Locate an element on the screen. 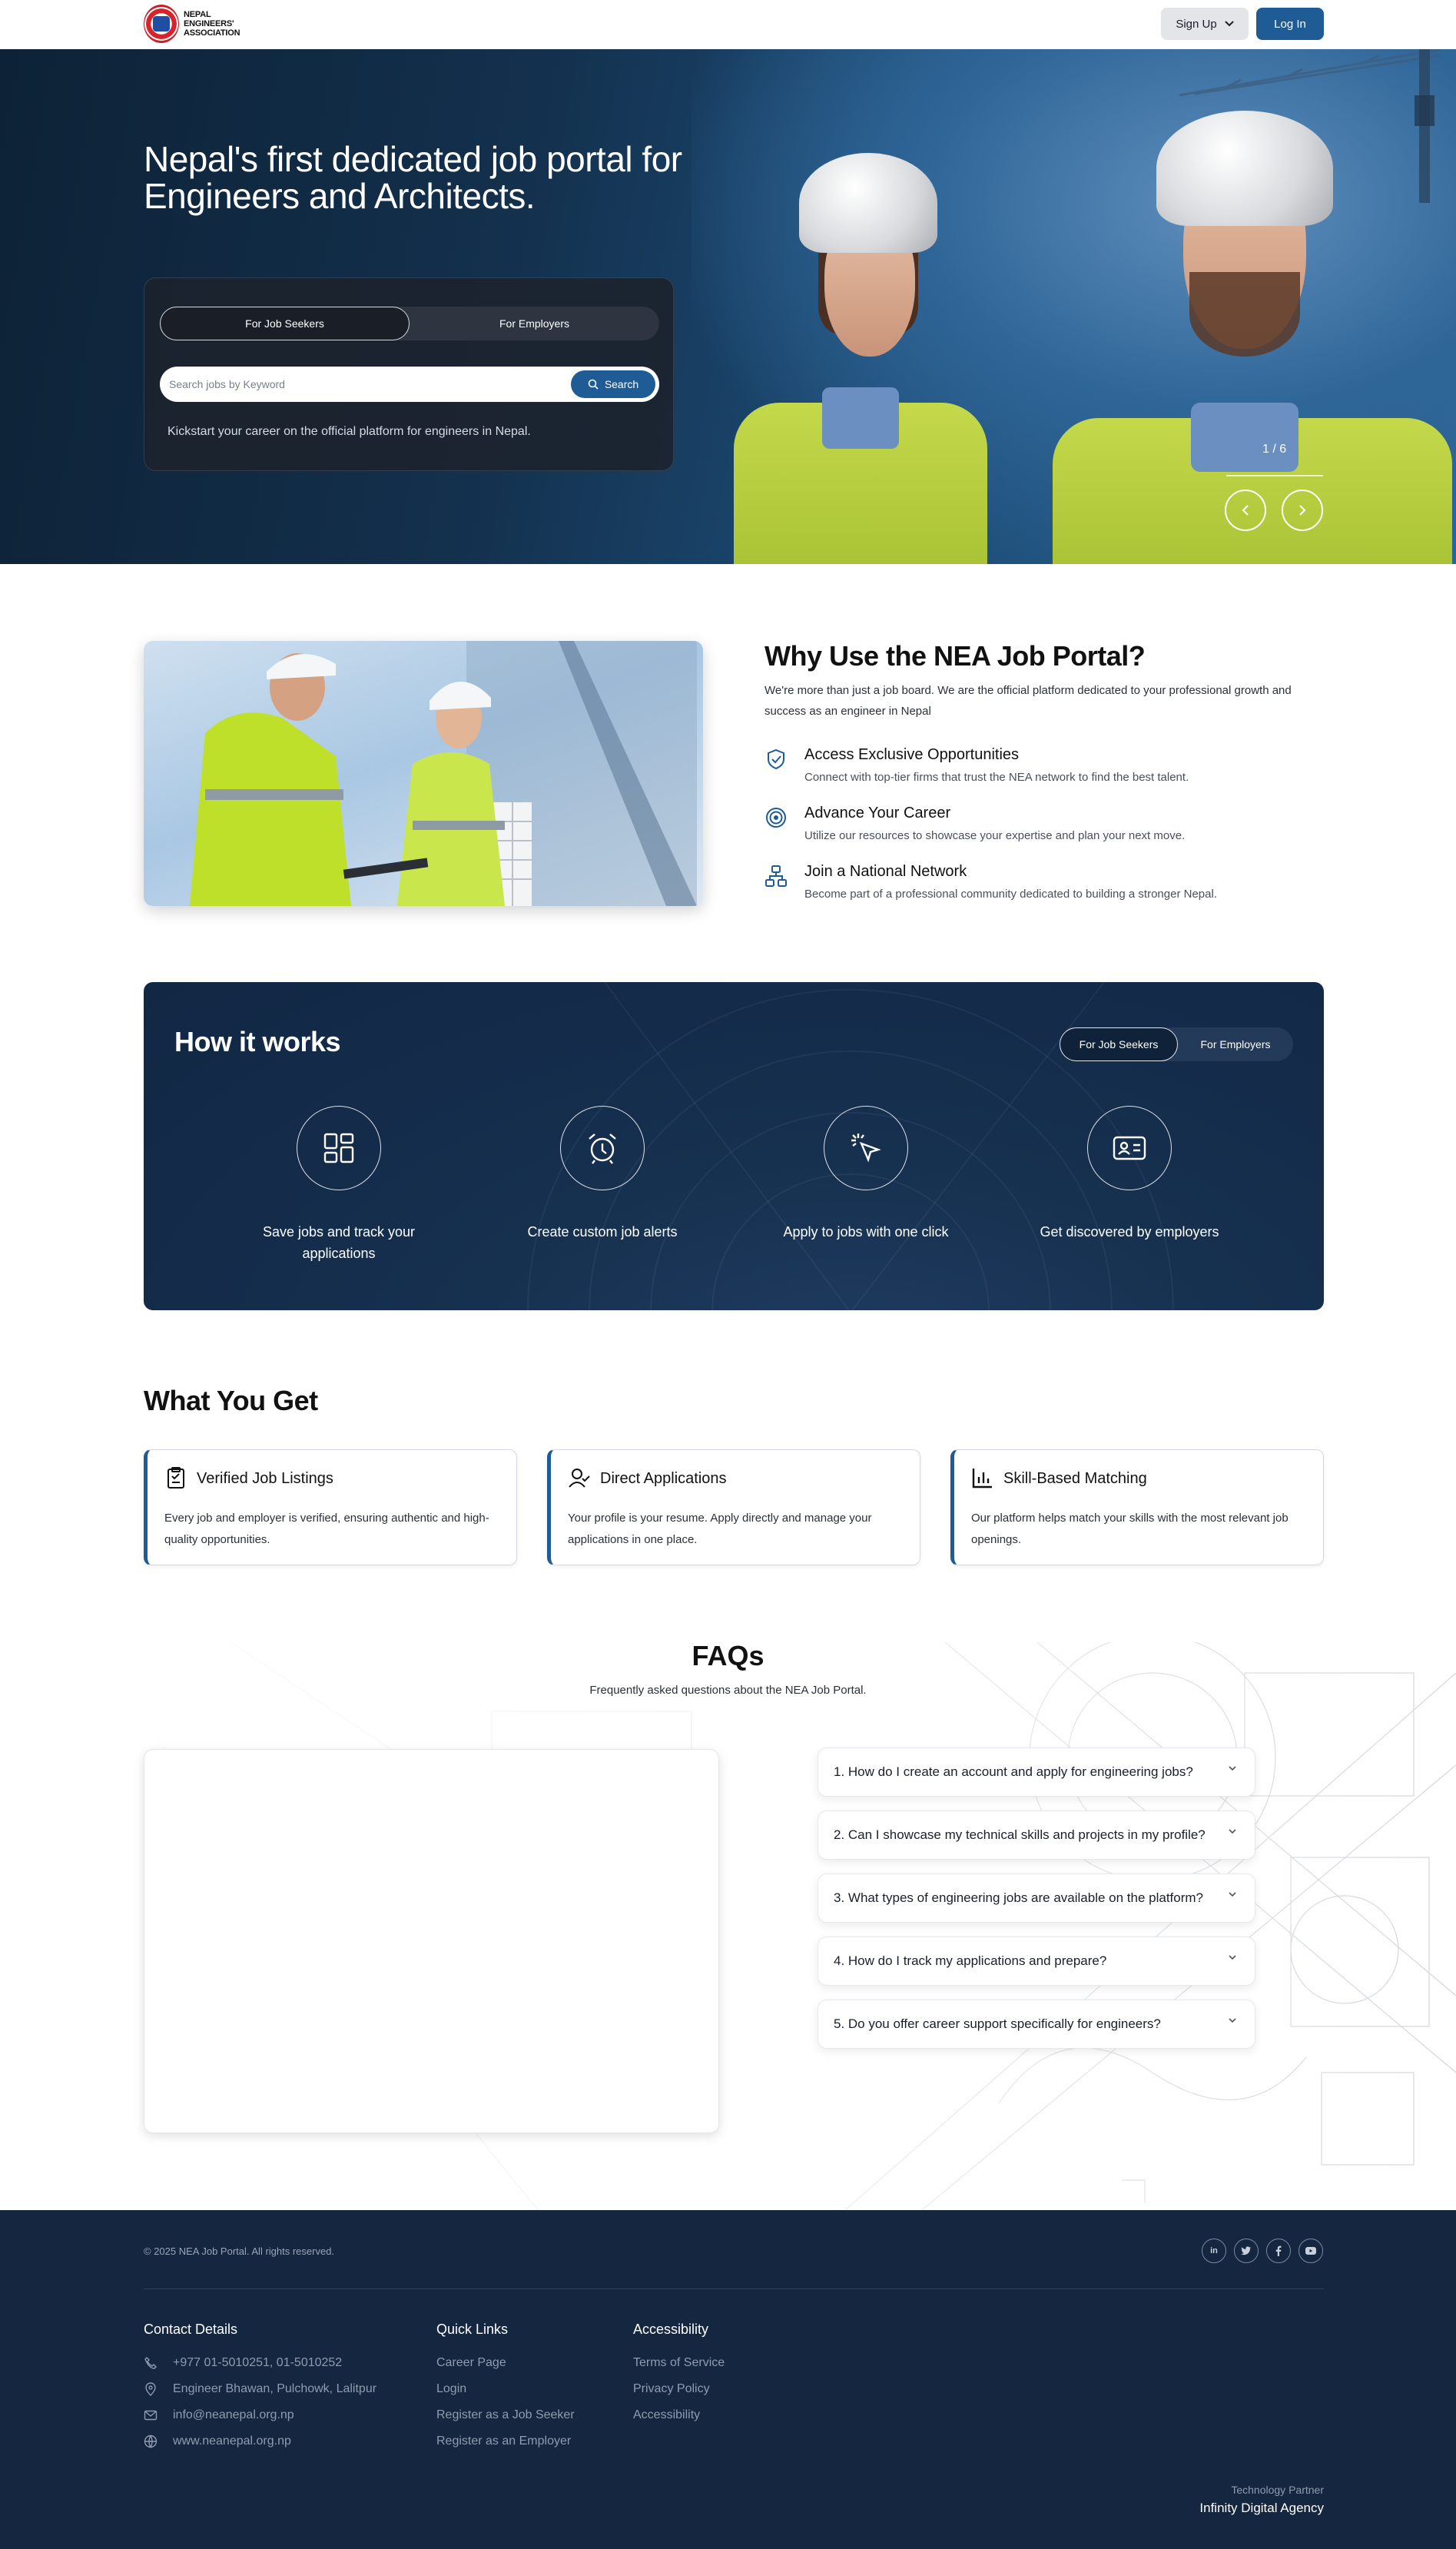  tab-job-seekers: For Job Seekers is located at coordinates (285, 323).